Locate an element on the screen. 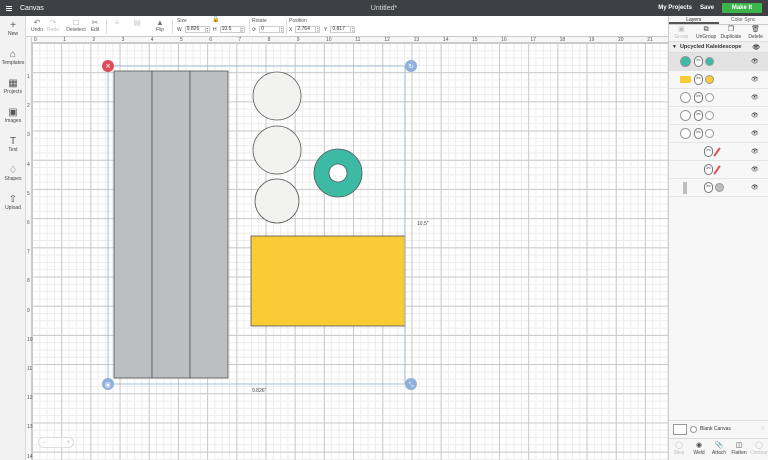 Image resolution: width=768 pixels, height=460 pixels. flatten-button: ◫ Flatten is located at coordinates (739, 449).